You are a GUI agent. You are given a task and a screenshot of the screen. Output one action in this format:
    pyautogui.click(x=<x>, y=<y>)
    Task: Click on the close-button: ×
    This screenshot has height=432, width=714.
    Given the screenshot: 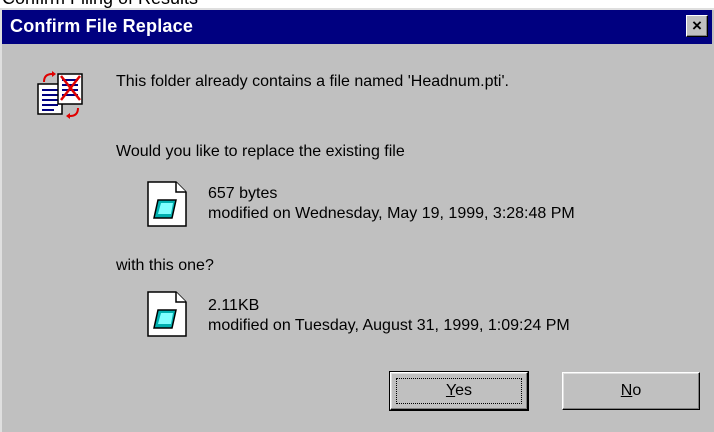 What is the action you would take?
    pyautogui.click(x=697, y=26)
    